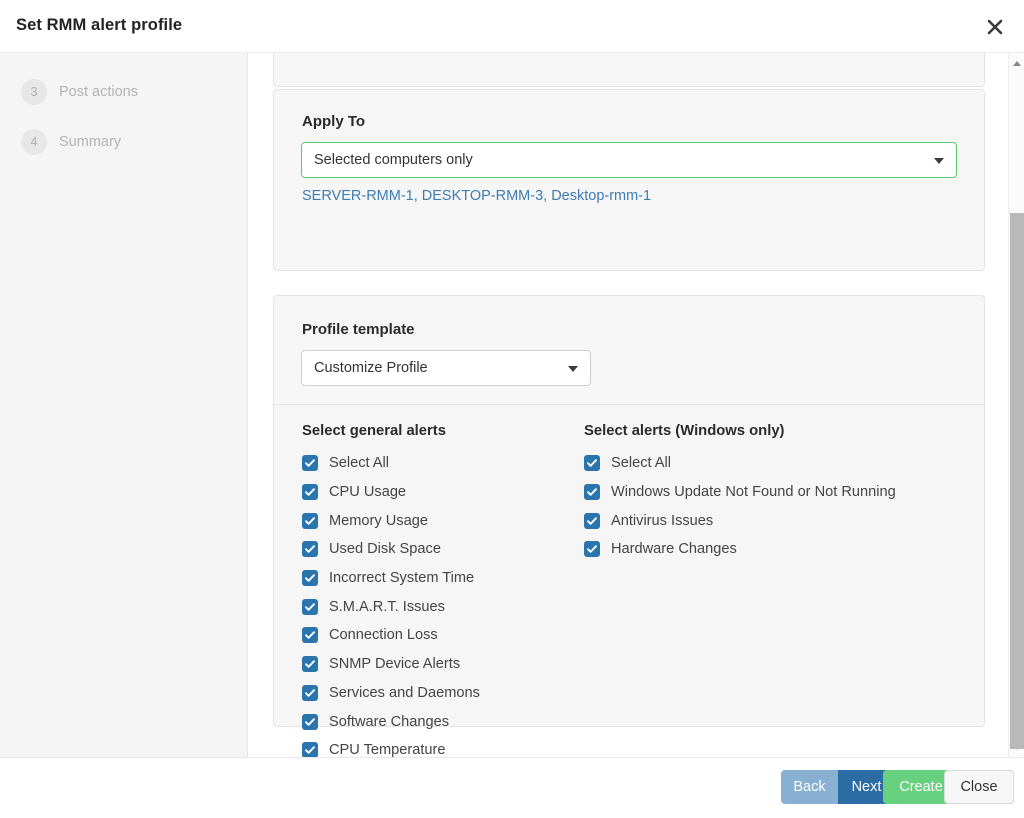 The image size is (1024, 818). What do you see at coordinates (34, 92) in the screenshot?
I see `step-number: 3` at bounding box center [34, 92].